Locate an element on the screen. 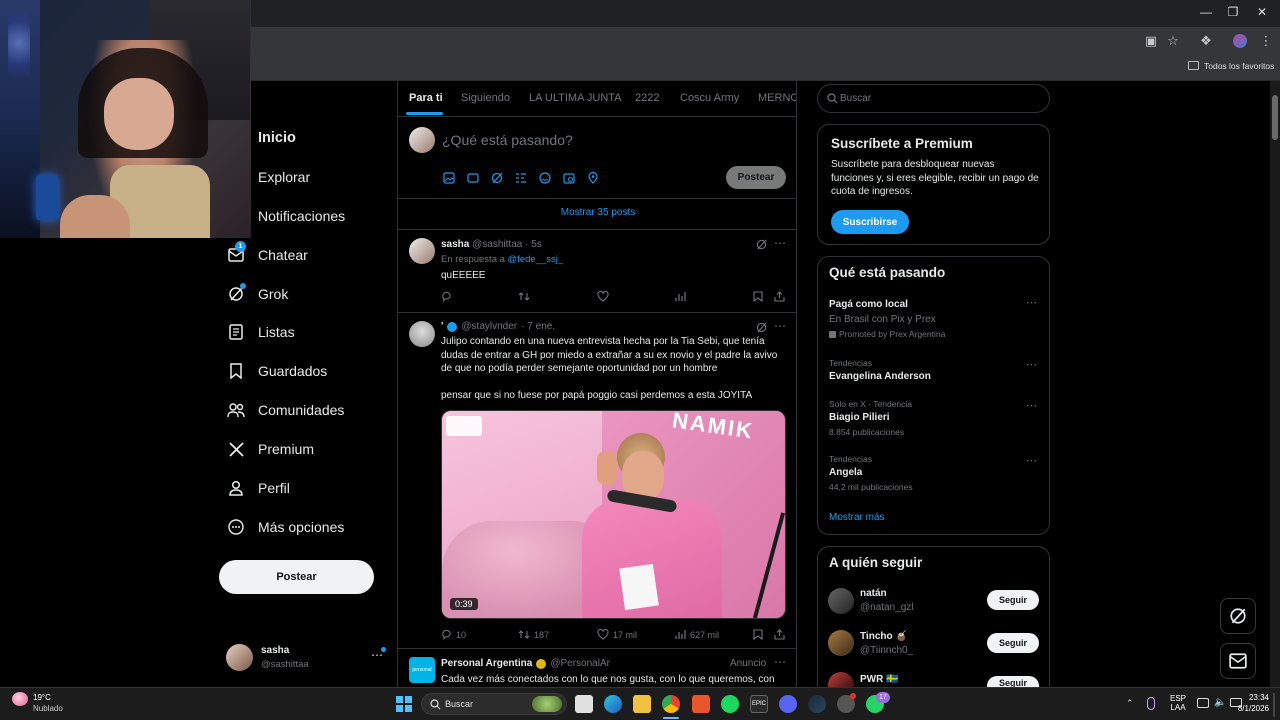  clock-time: 23:34 is located at coordinates (1257, 697).